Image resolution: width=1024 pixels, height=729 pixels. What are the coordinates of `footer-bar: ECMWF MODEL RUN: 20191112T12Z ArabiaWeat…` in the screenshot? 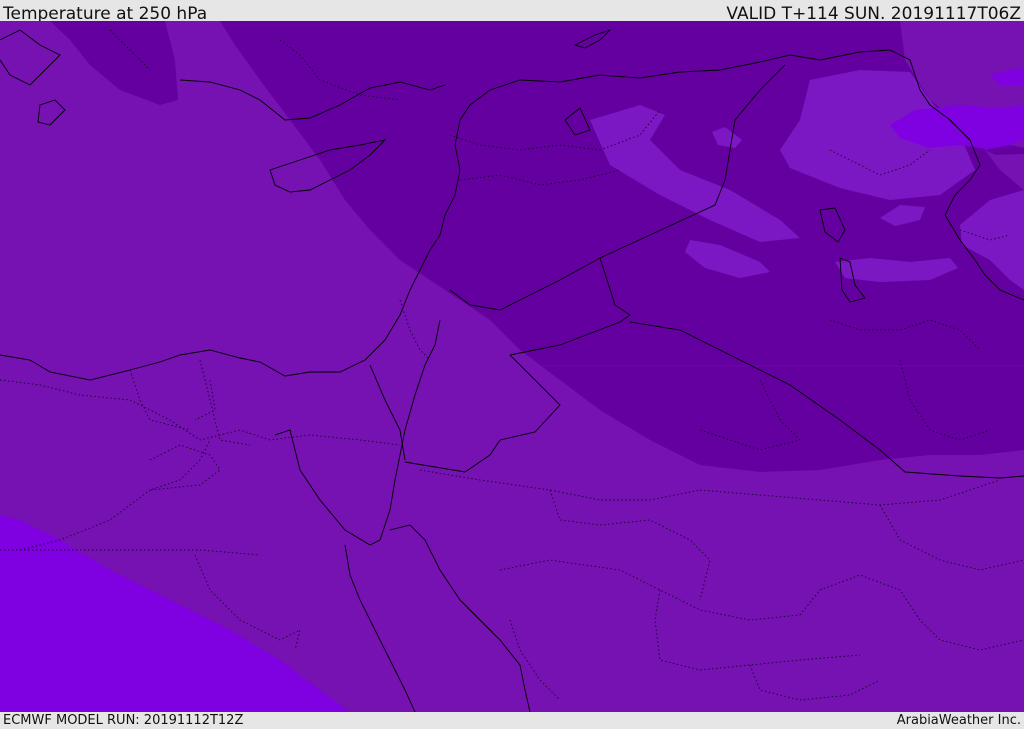 It's located at (512, 720).